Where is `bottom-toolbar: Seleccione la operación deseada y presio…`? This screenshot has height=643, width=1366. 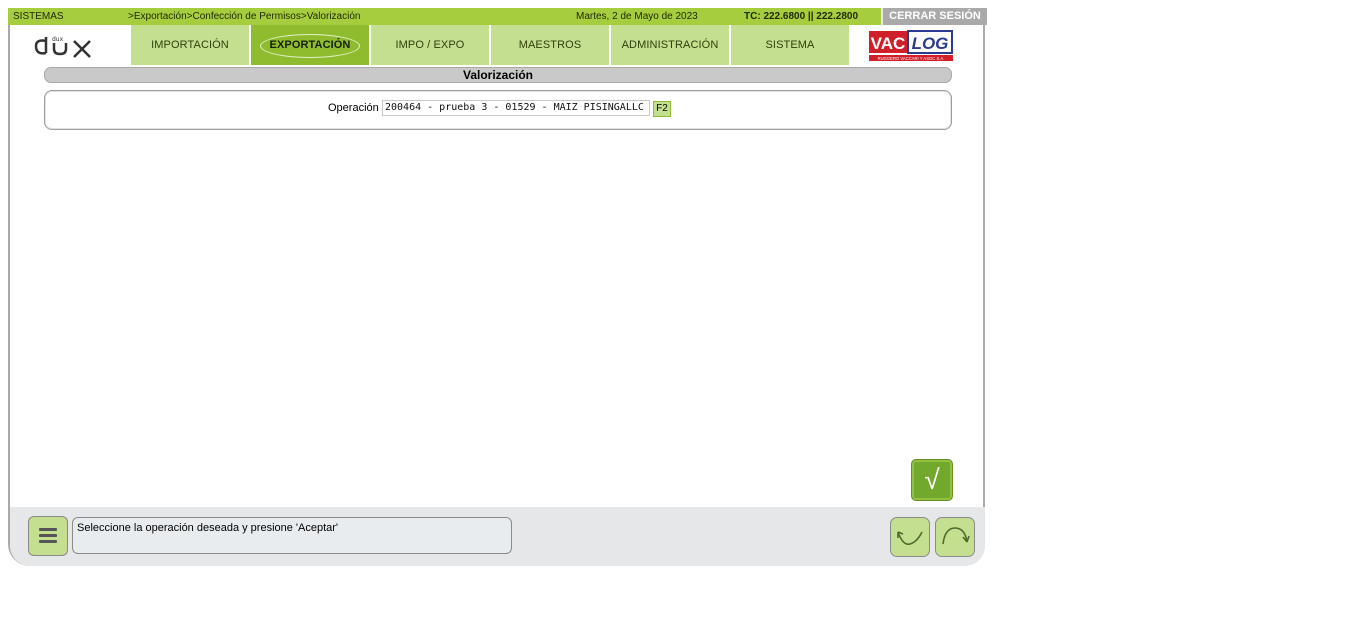 bottom-toolbar: Seleccione la operación deseada y presio… is located at coordinates (497, 536).